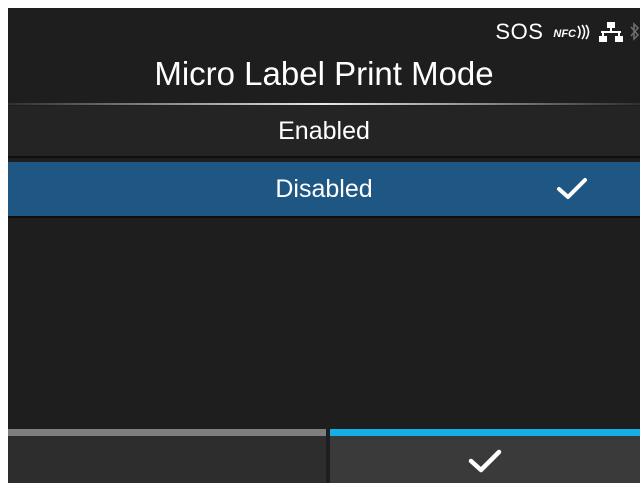  I want to click on footer-bar, so click(324, 456).